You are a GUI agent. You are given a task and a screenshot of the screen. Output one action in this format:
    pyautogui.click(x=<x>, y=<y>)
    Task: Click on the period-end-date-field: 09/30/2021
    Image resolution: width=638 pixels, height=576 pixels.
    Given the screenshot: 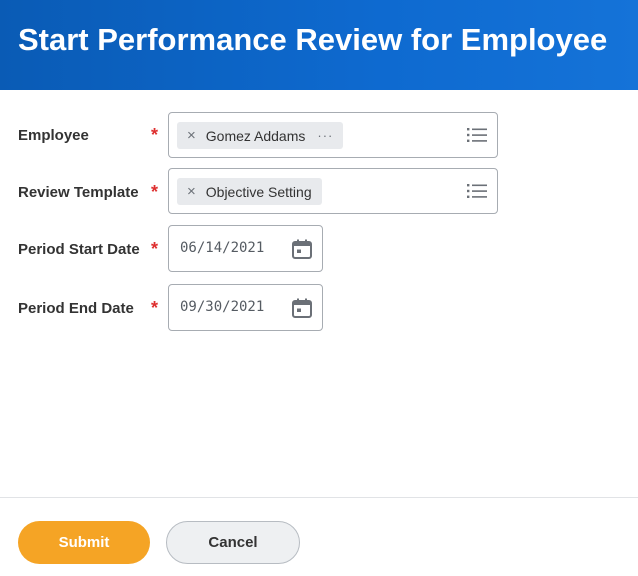 What is the action you would take?
    pyautogui.click(x=245, y=307)
    